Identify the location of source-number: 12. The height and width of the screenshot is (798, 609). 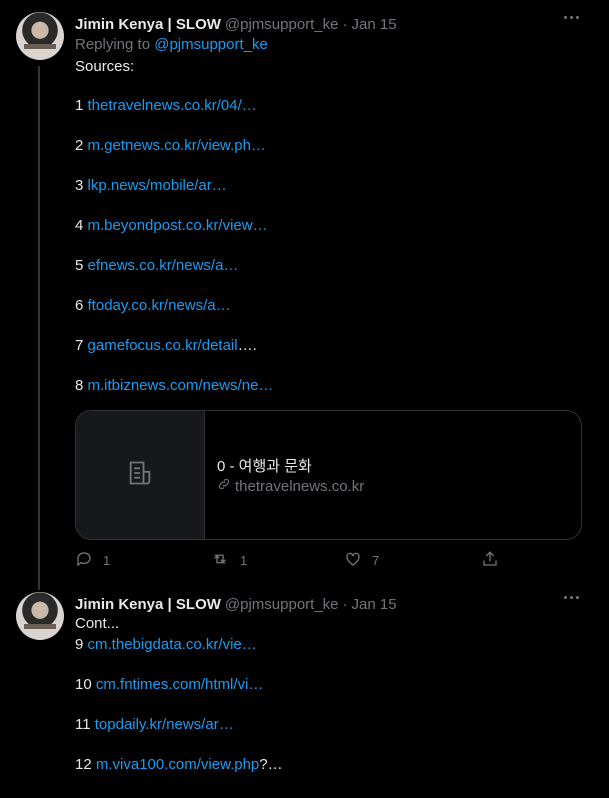
(83, 764).